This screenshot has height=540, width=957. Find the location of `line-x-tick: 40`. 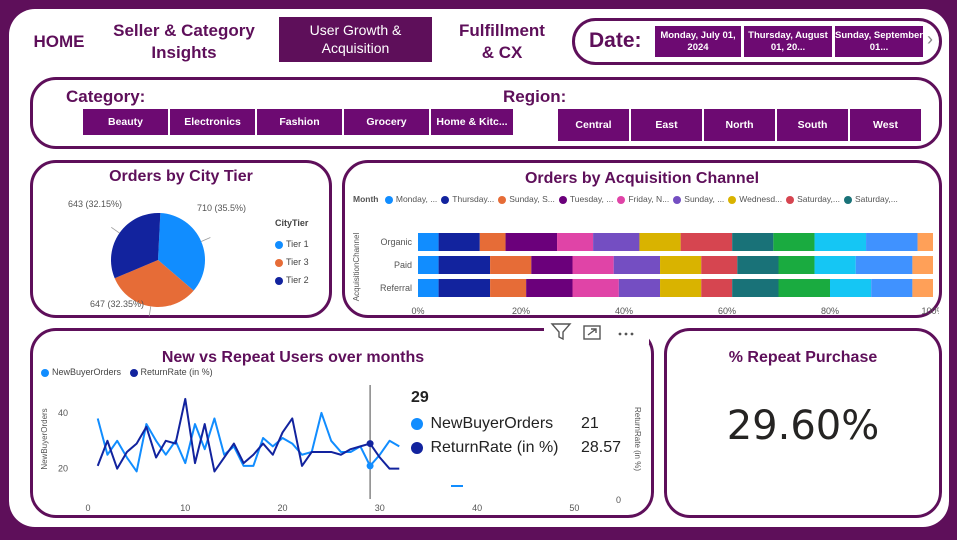

line-x-tick: 40 is located at coordinates (477, 508).